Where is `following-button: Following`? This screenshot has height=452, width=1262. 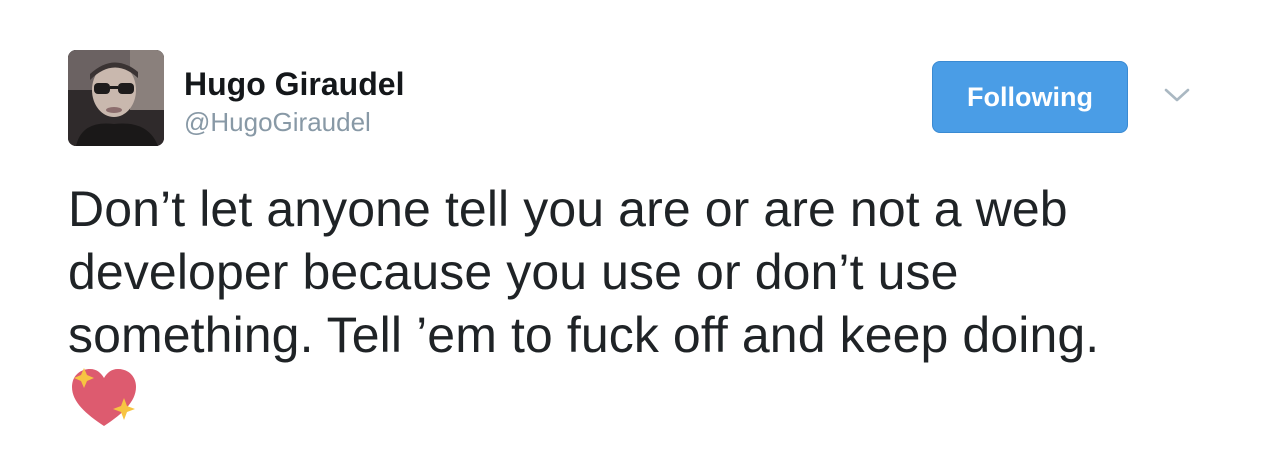 following-button: Following is located at coordinates (1030, 97).